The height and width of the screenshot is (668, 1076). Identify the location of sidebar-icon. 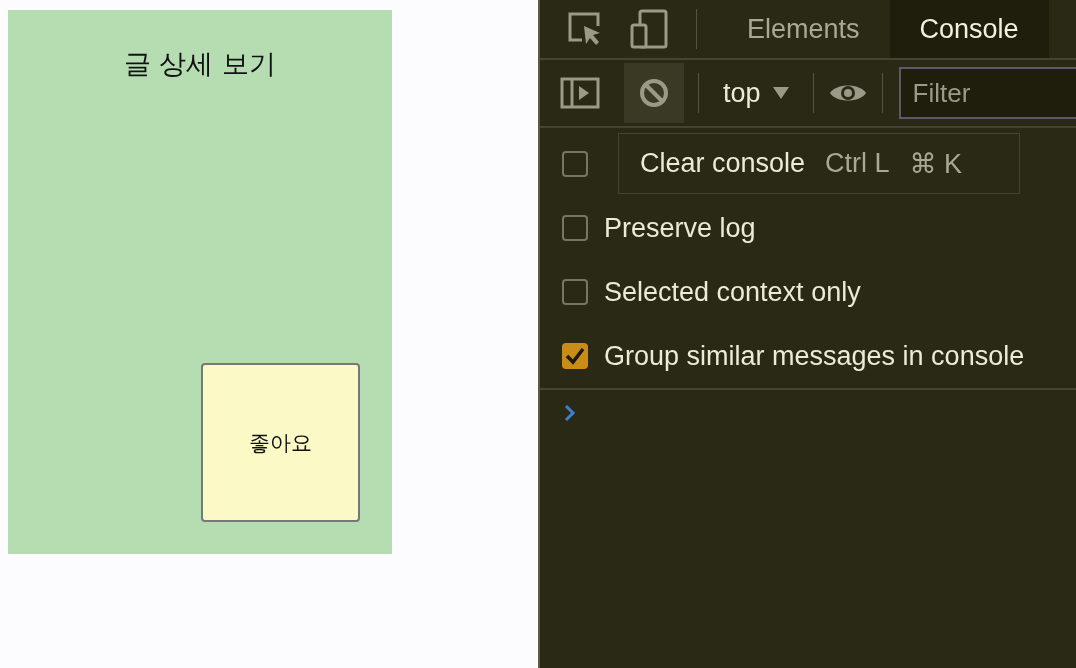
(580, 93).